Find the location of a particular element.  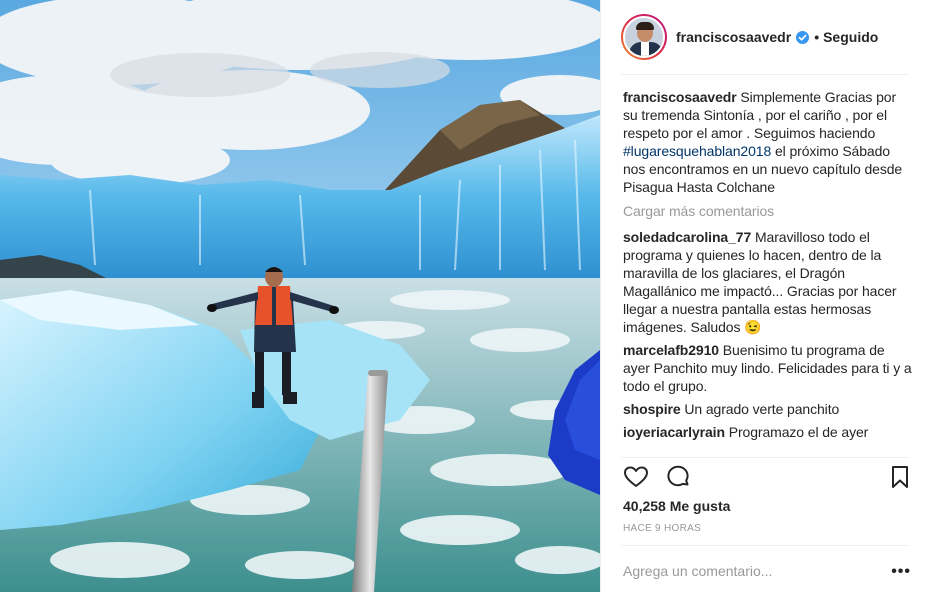

comment-username: soledadcarolina_77 is located at coordinates (687, 237).